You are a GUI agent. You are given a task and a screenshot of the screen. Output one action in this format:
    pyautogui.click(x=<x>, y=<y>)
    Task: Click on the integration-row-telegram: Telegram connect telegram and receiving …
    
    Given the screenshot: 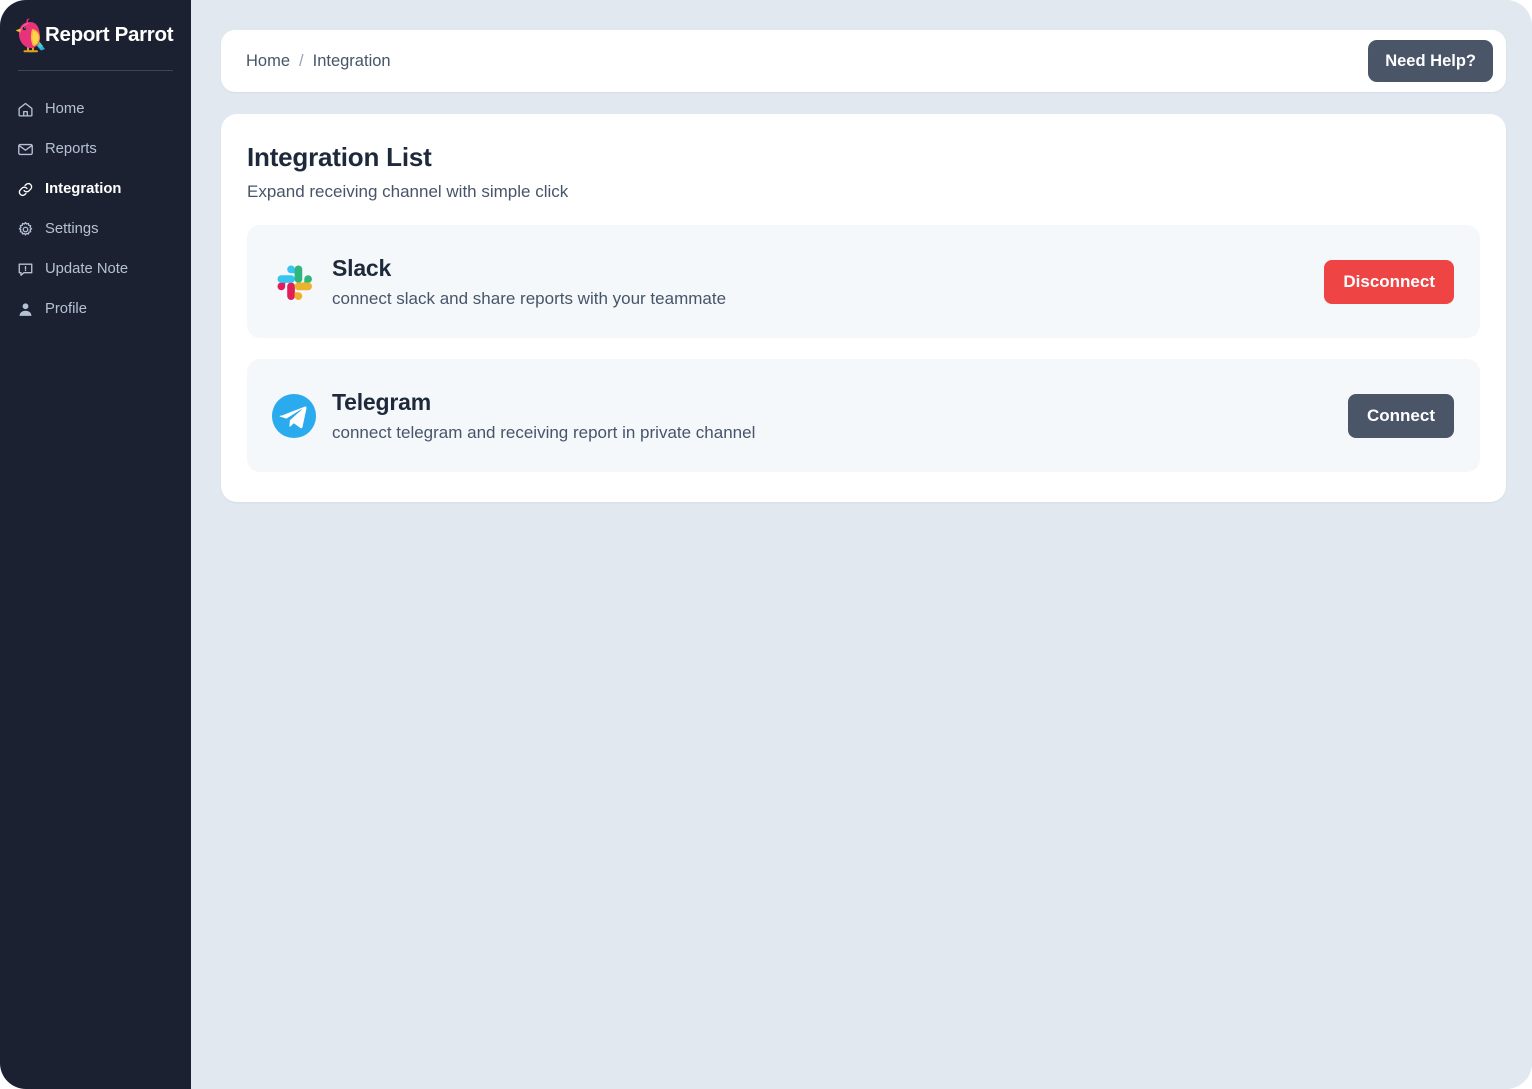 What is the action you would take?
    pyautogui.click(x=863, y=415)
    